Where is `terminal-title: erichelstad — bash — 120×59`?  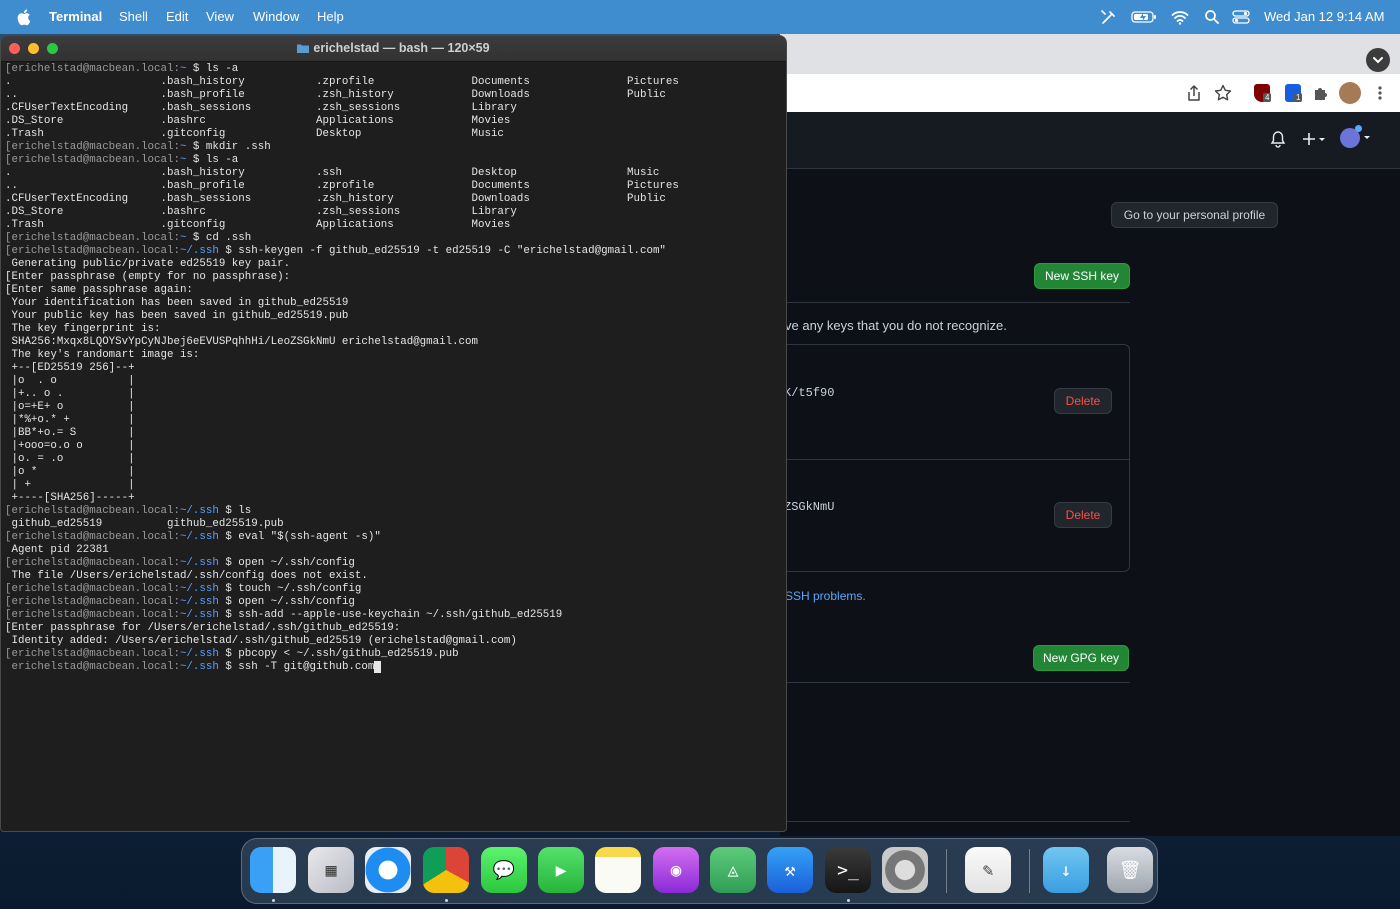
terminal-title: erichelstad — bash — 120×59 is located at coordinates (393, 48).